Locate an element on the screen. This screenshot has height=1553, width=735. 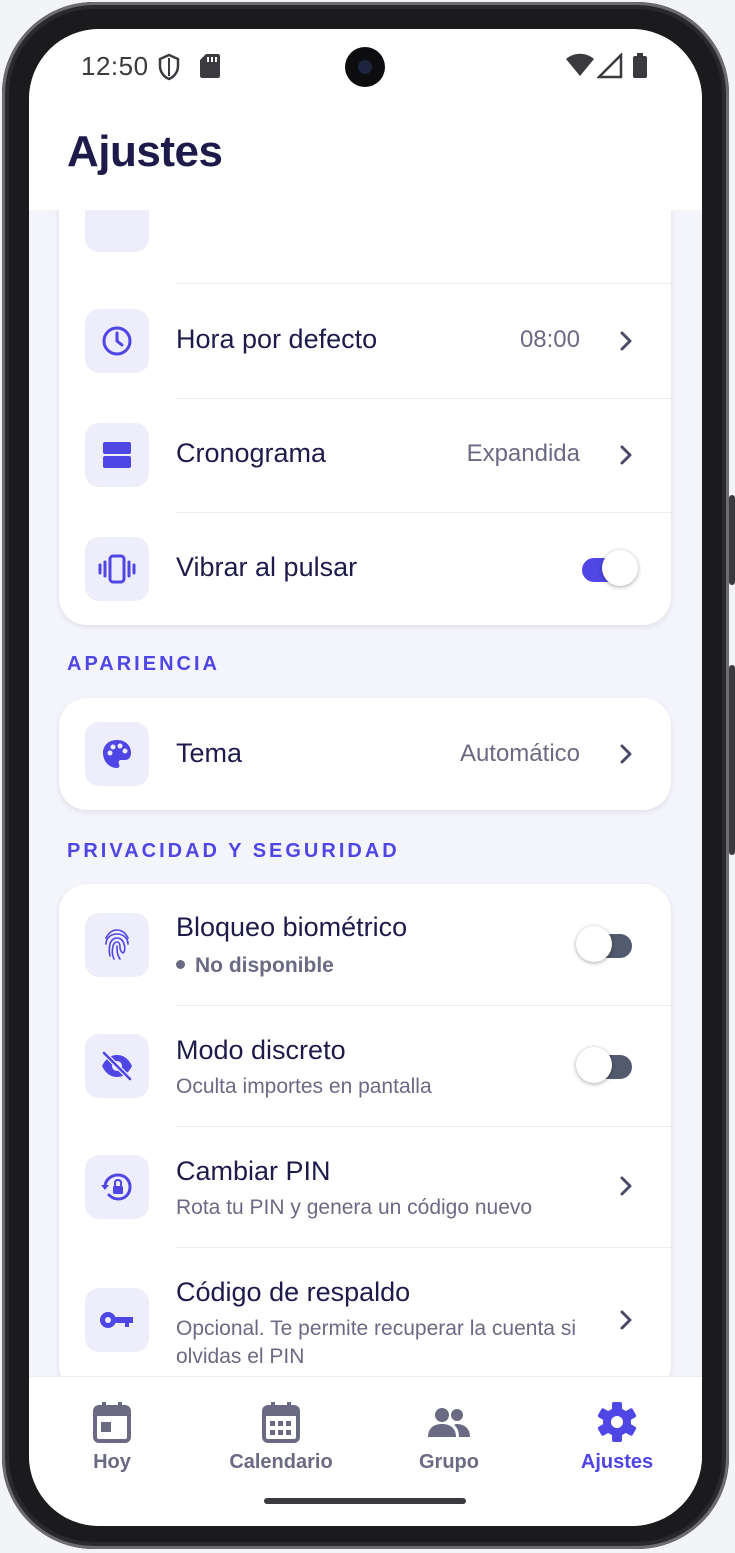
nav-label: Hoy is located at coordinates (112, 1462).